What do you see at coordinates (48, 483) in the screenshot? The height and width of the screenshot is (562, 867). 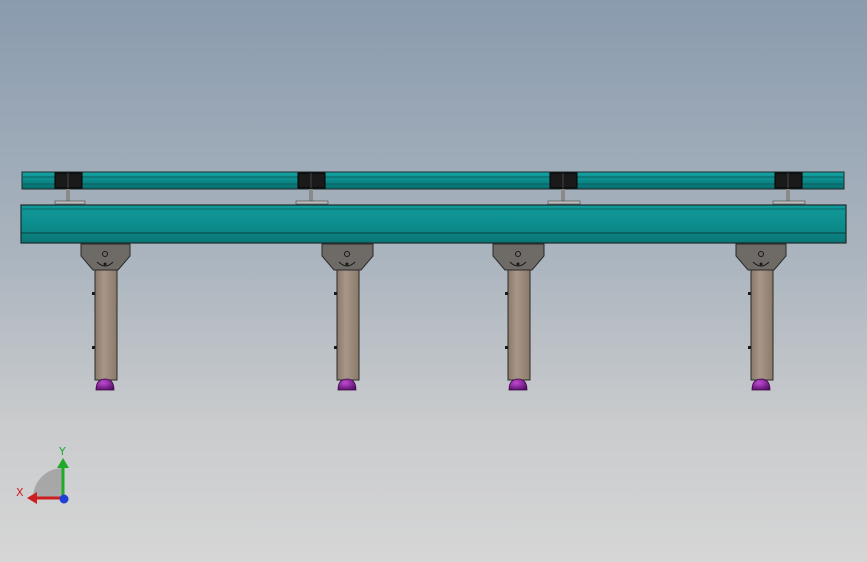 I see `triad-plane` at bounding box center [48, 483].